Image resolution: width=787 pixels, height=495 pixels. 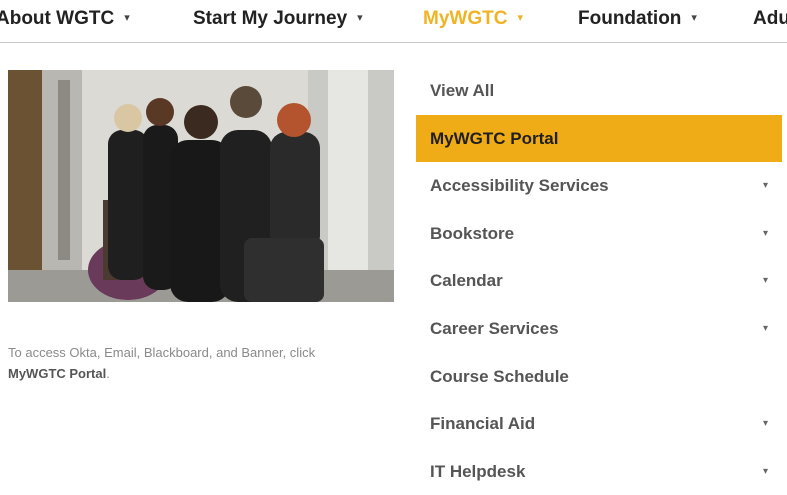 I want to click on menu-item-label: Course Schedule, so click(x=499, y=376).